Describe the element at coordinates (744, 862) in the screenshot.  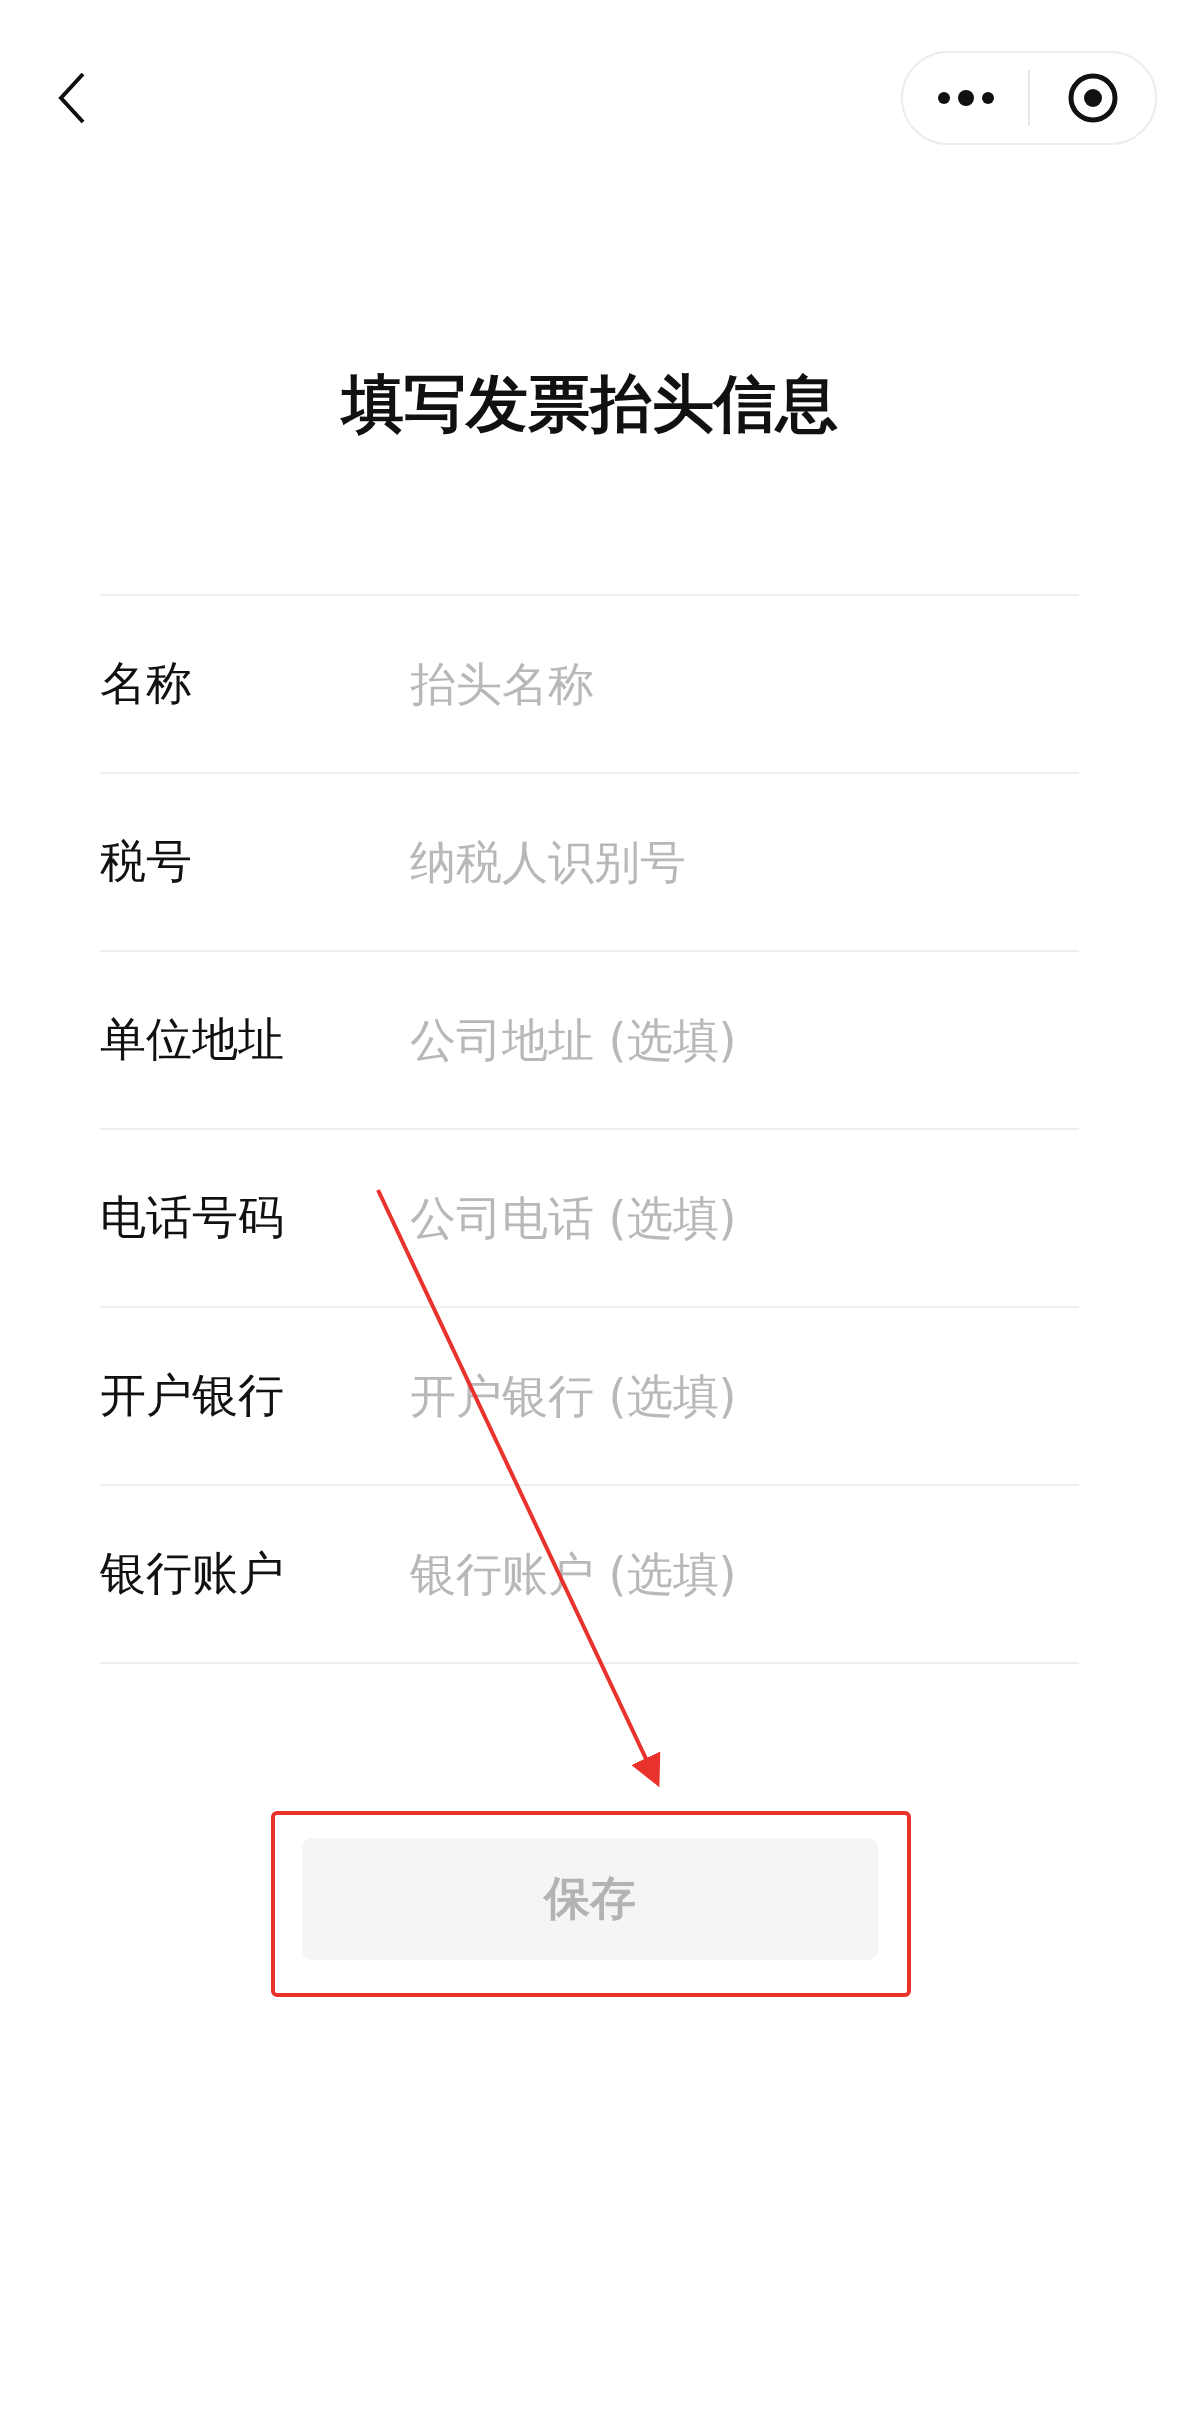
I see `input-field: 纳税人识别号` at that location.